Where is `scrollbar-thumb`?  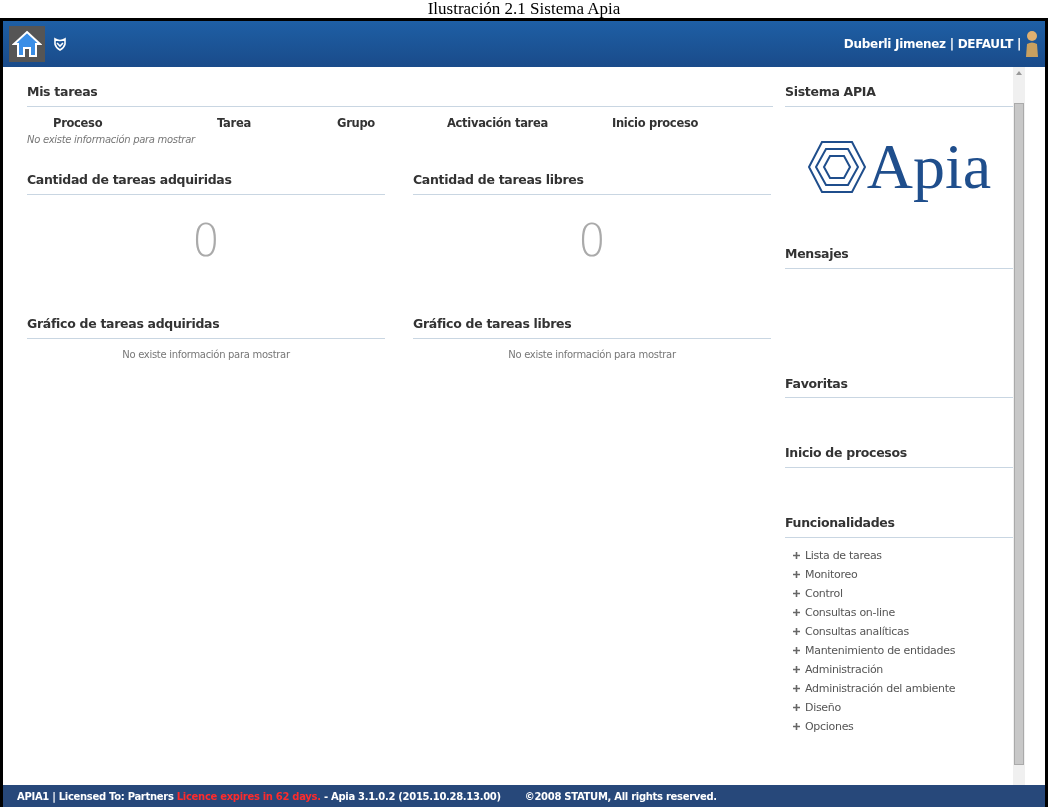
scrollbar-thumb is located at coordinates (1019, 434).